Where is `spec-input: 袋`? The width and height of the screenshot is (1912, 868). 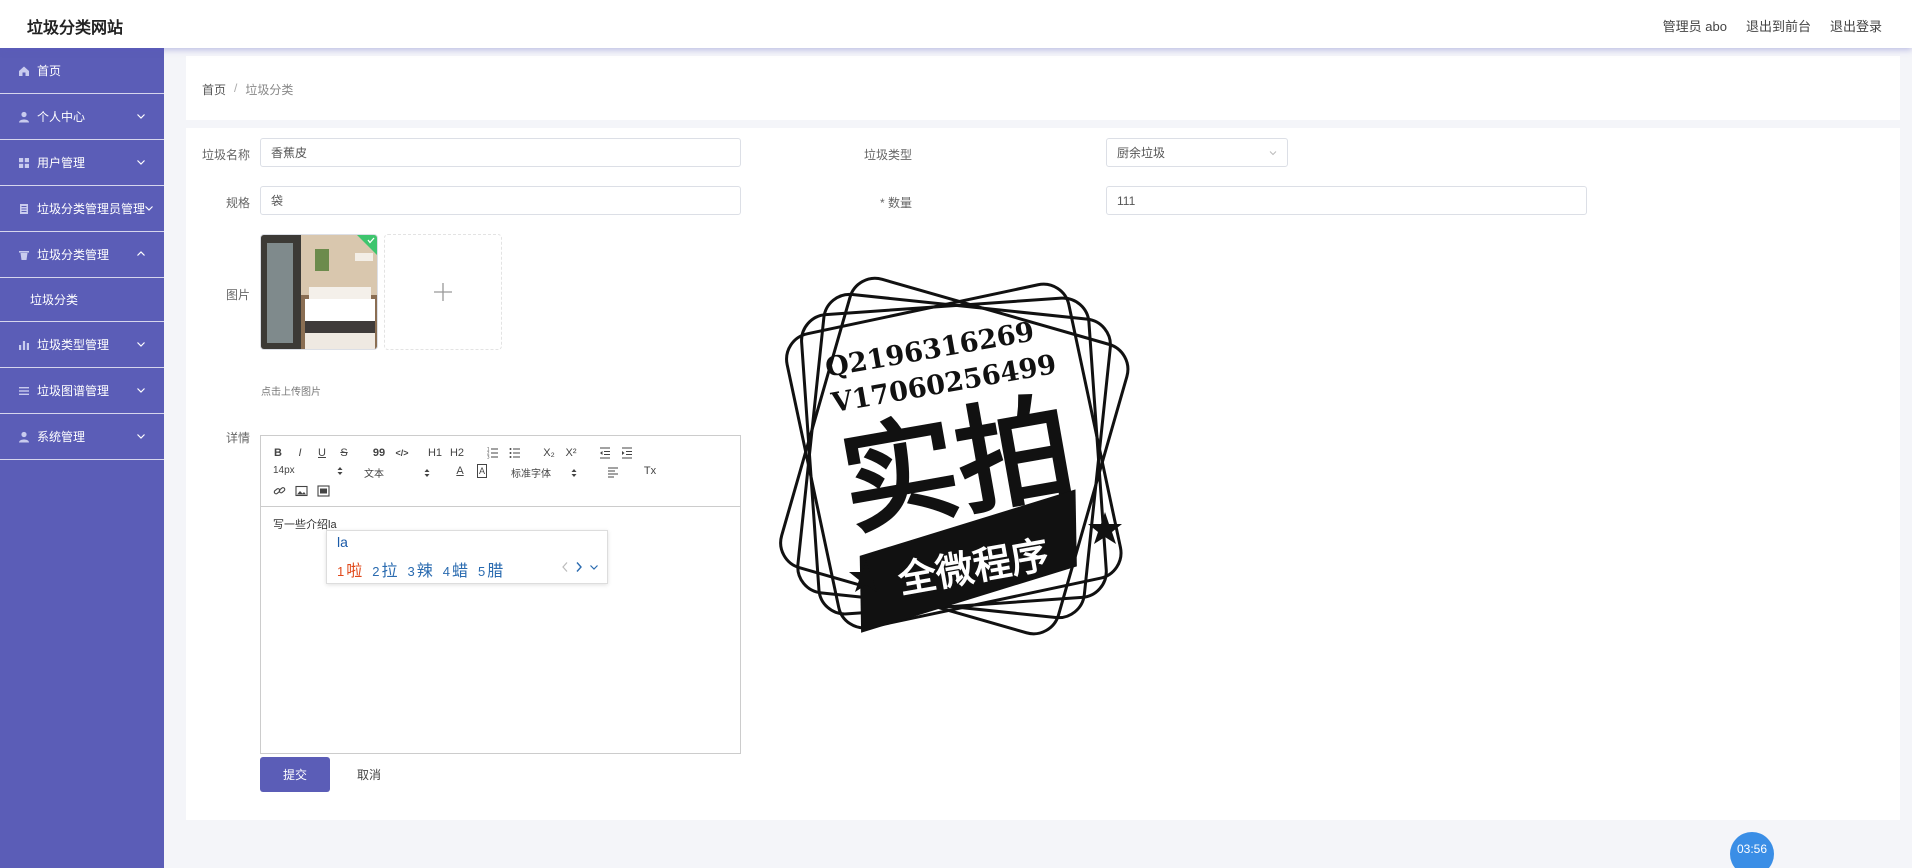
spec-input: 袋 is located at coordinates (500, 200).